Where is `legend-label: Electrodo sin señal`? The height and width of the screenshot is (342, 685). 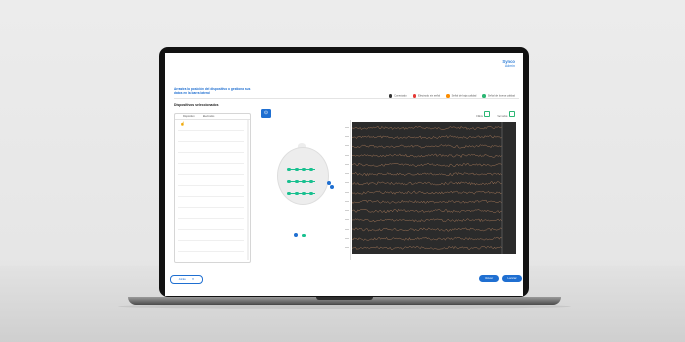 legend-label: Electrodo sin señal is located at coordinates (429, 96).